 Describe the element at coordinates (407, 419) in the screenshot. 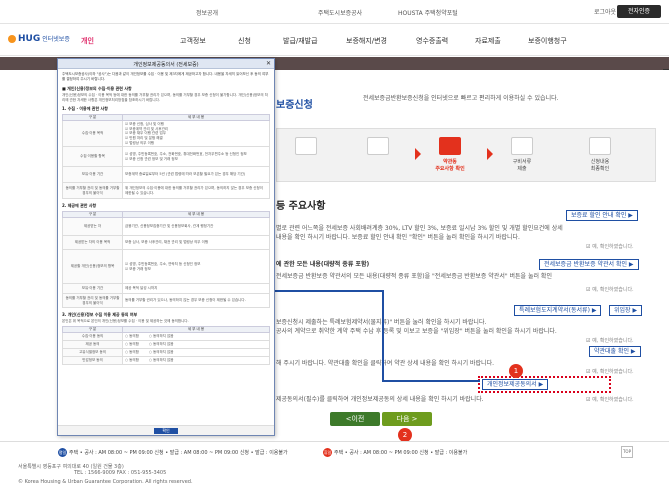

I see `next-button: 다음 >` at that location.